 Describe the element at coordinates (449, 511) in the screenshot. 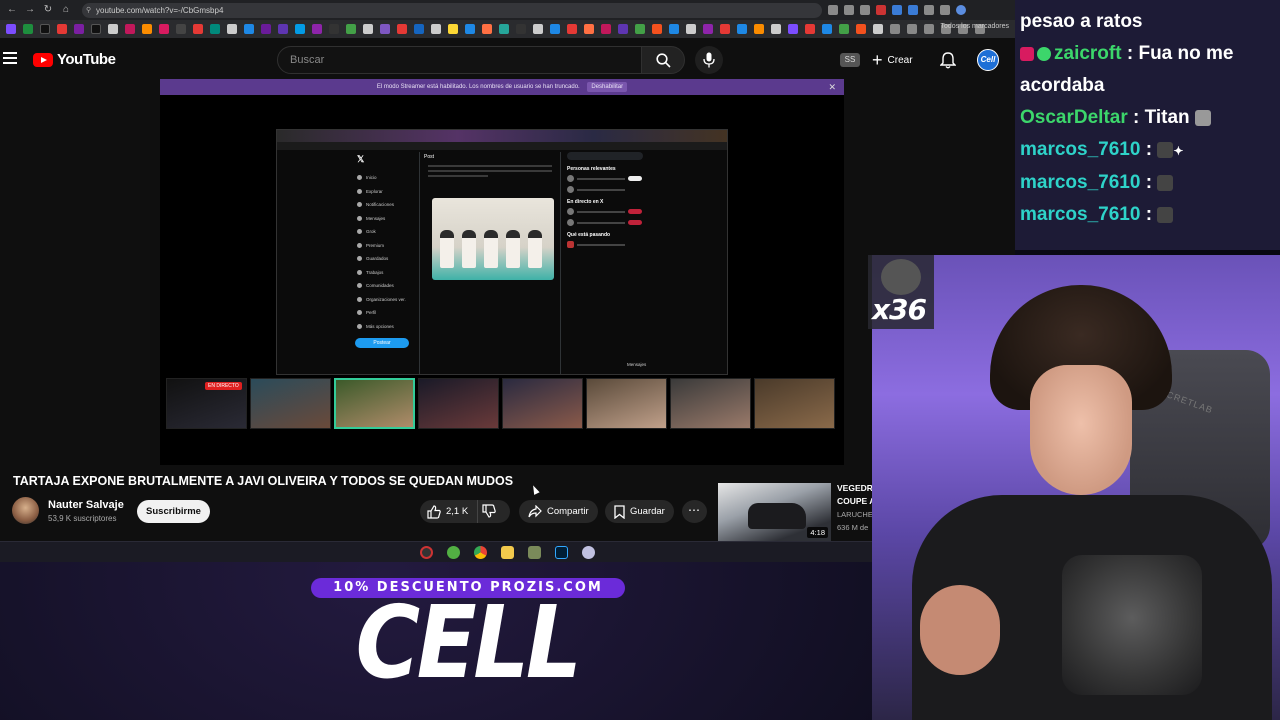

I see `like-button: 2,1 K` at that location.